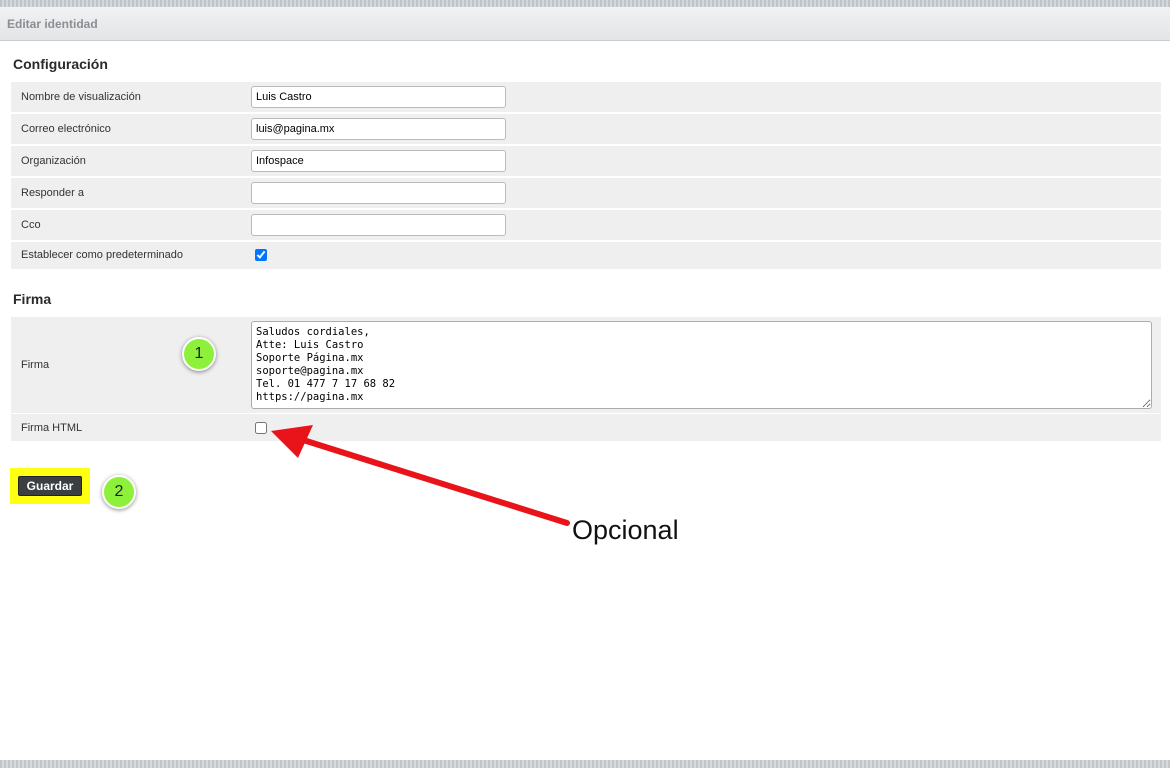  What do you see at coordinates (433, 481) in the screenshot?
I see `arrow-shaft` at bounding box center [433, 481].